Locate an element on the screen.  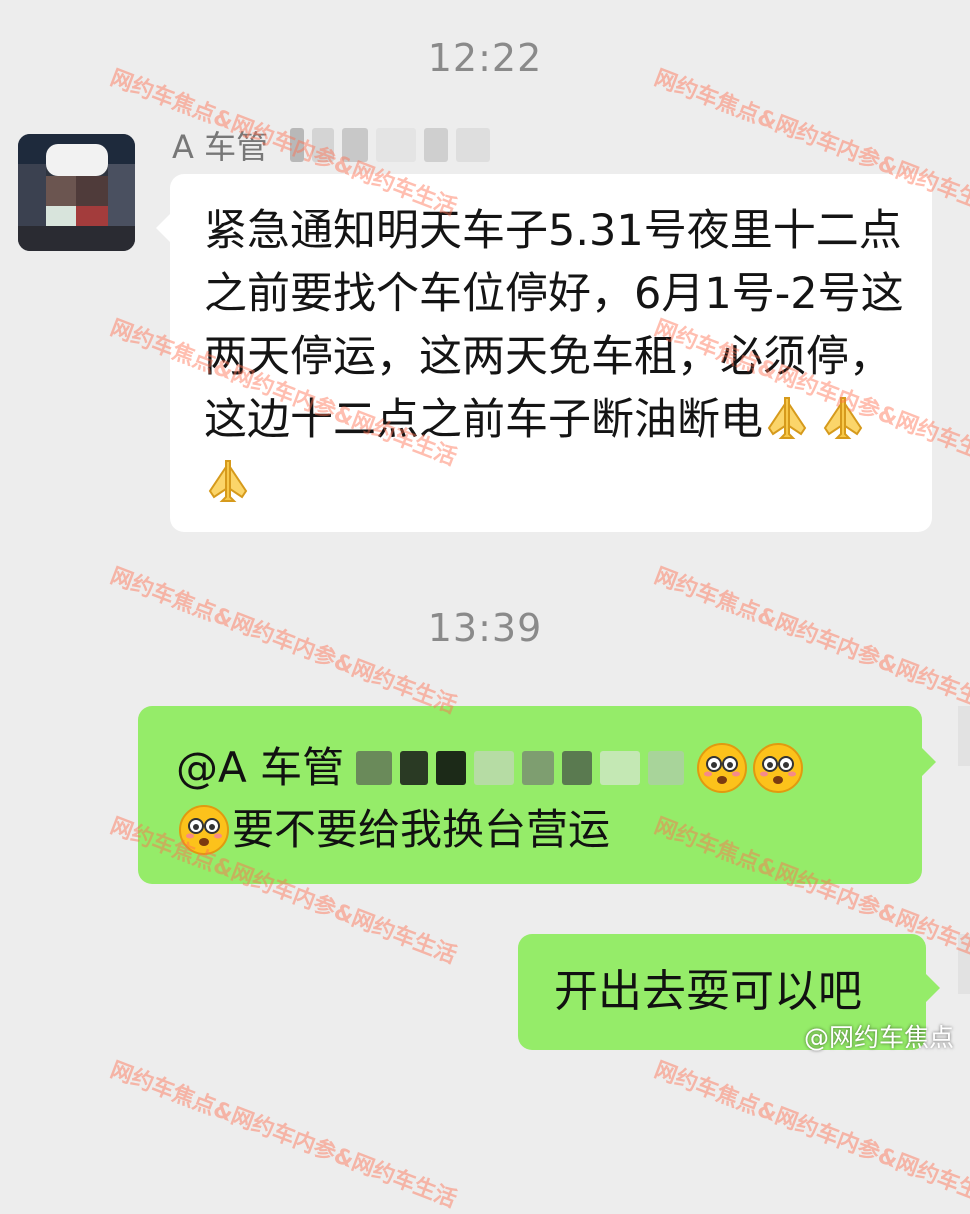
mention-text: @A 车管 is located at coordinates (260, 767).